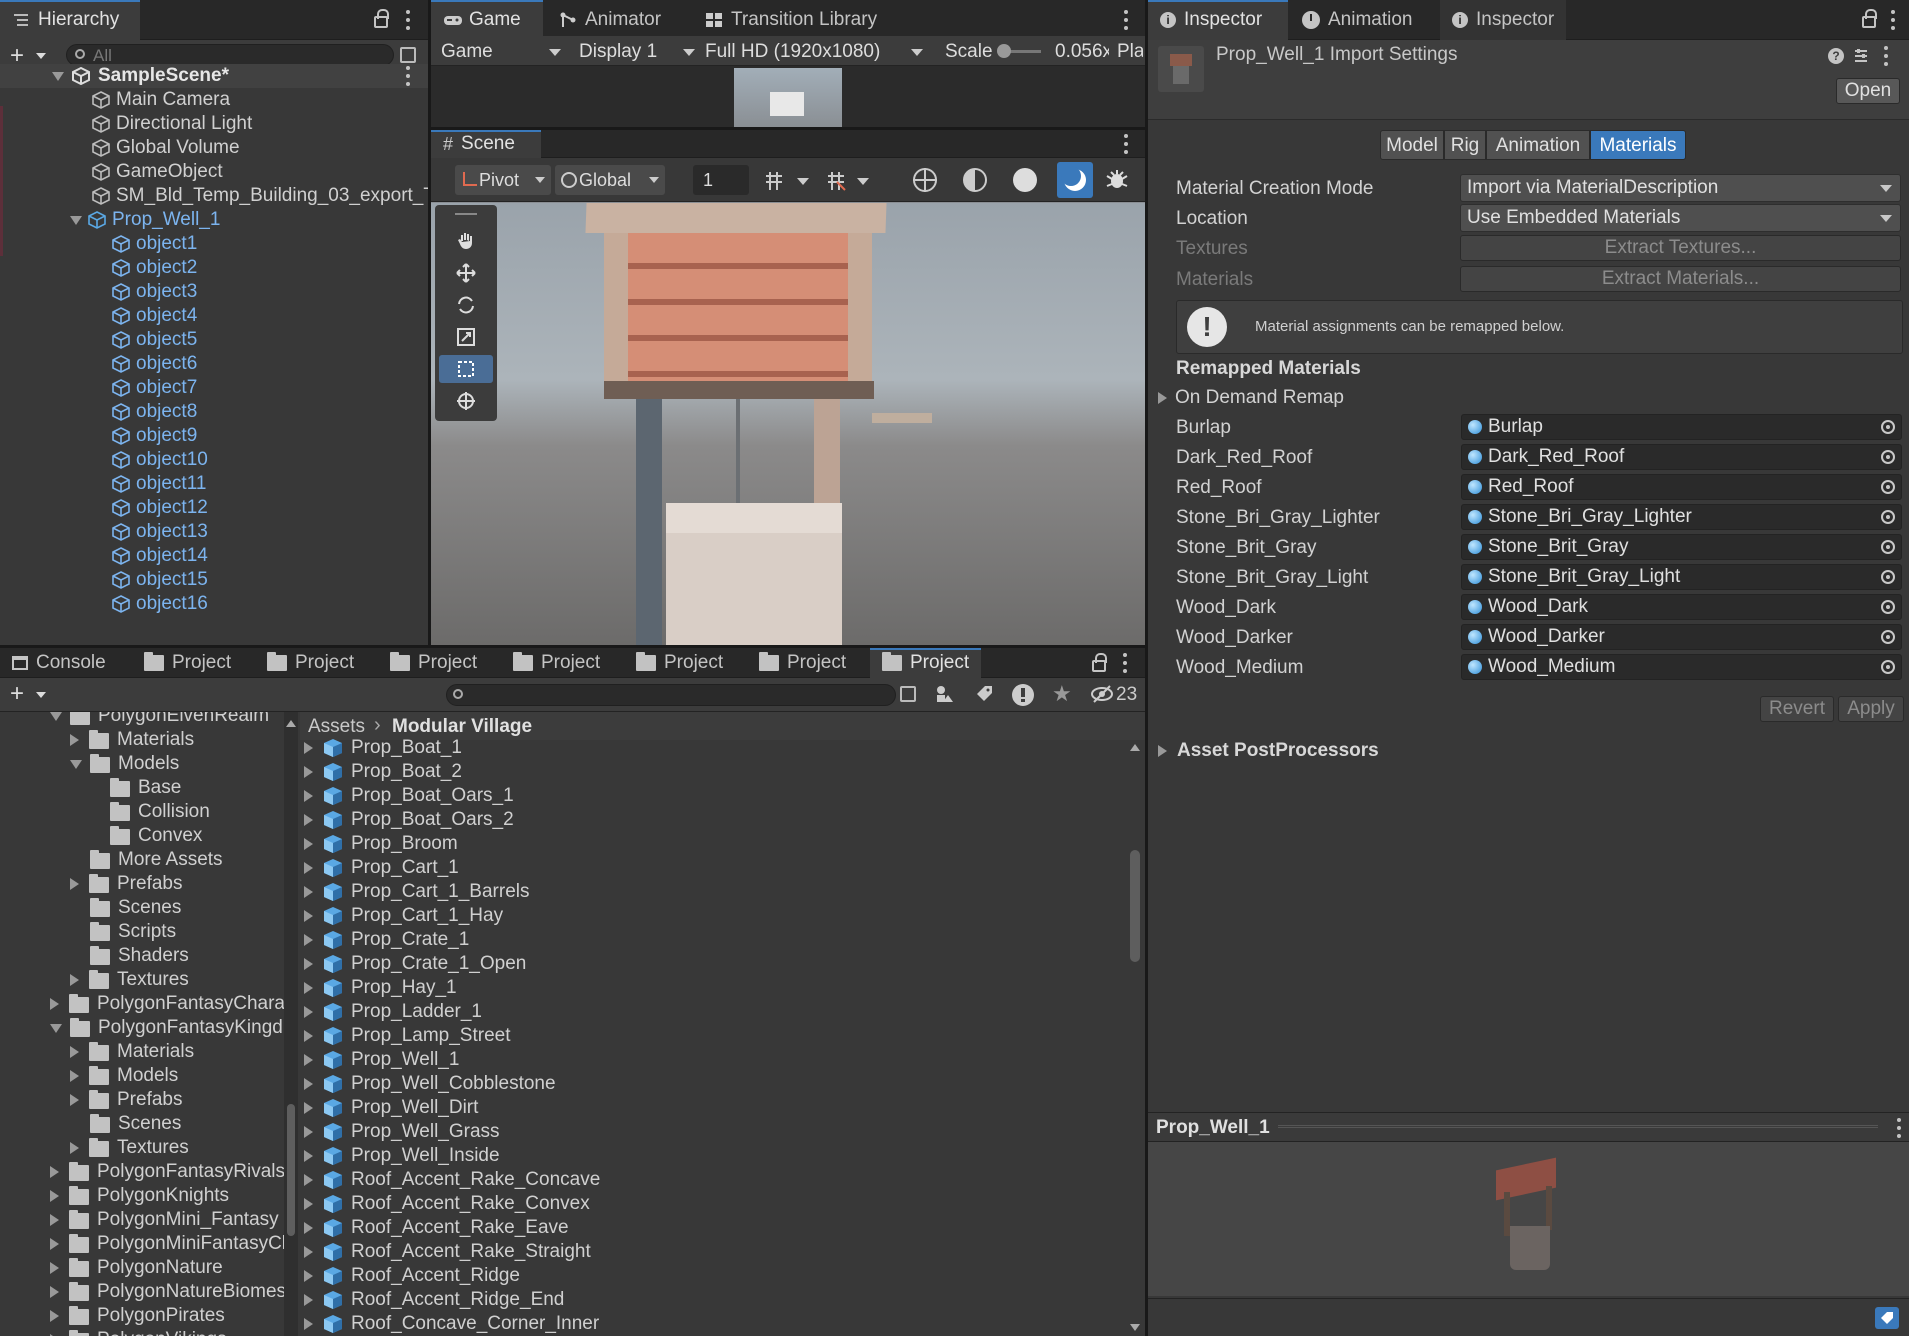 The width and height of the screenshot is (1909, 1336). What do you see at coordinates (291, 1170) in the screenshot?
I see `scroll-thumb` at bounding box center [291, 1170].